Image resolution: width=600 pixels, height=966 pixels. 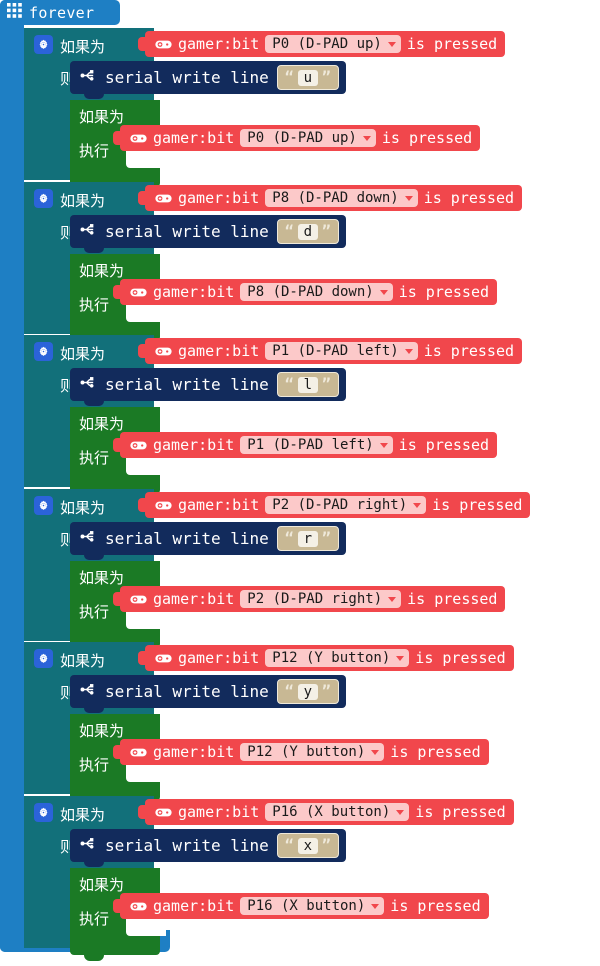 I want to click on inner-gamerbit-is-pressed-condition: gamer:bit P2 (D-PAD right) is pressed, so click(x=309, y=599).